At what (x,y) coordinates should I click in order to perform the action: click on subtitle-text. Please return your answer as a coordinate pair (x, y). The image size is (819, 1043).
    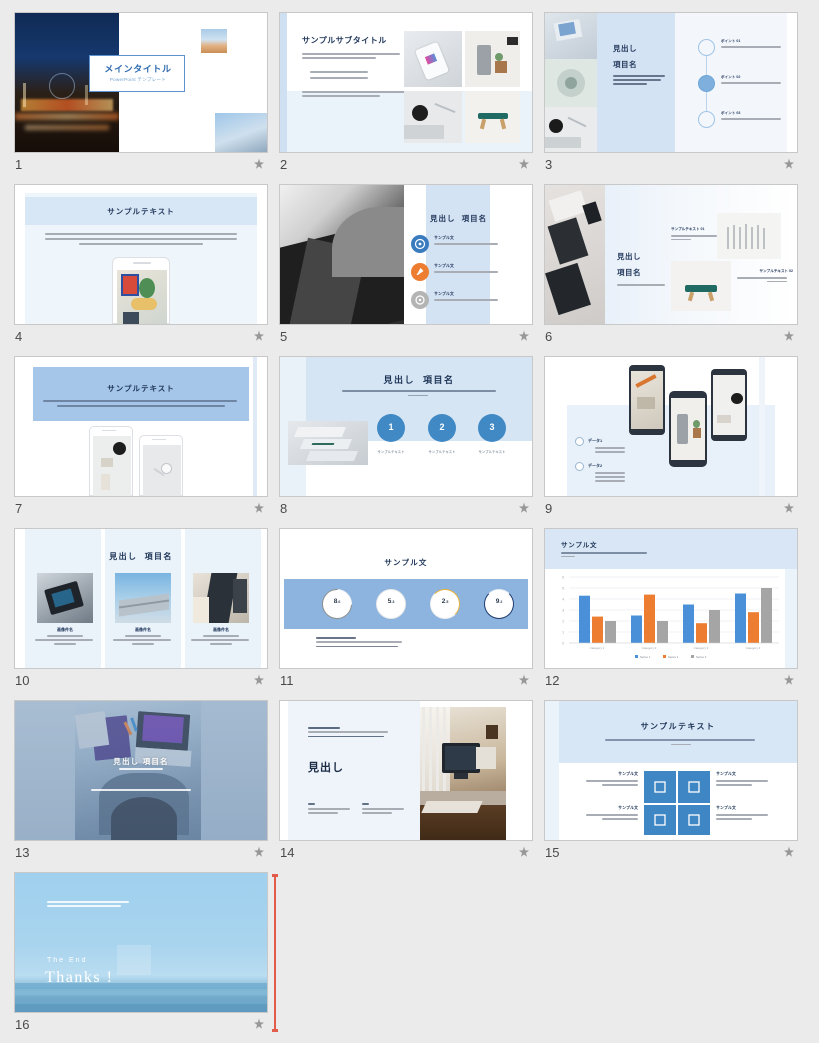
    Looking at the image, I should click on (606, 555).